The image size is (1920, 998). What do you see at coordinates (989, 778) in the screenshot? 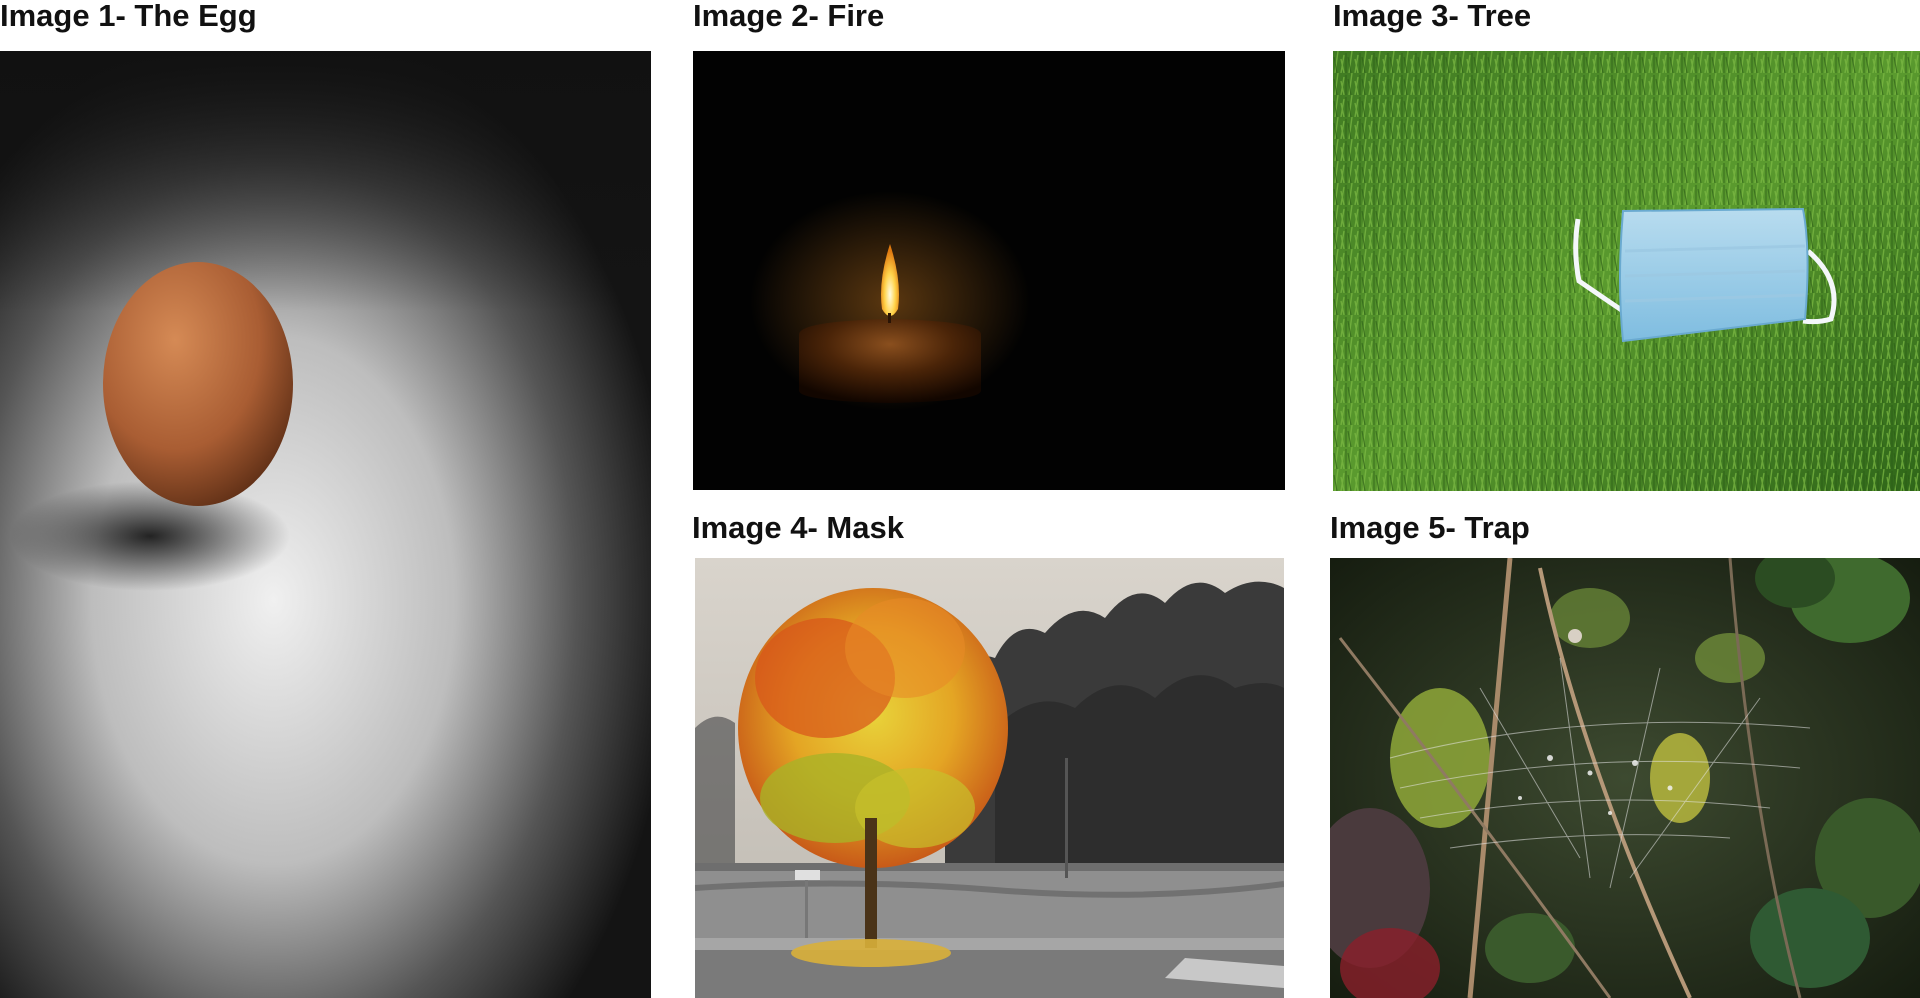
I see `autumn-tree-photo` at bounding box center [989, 778].